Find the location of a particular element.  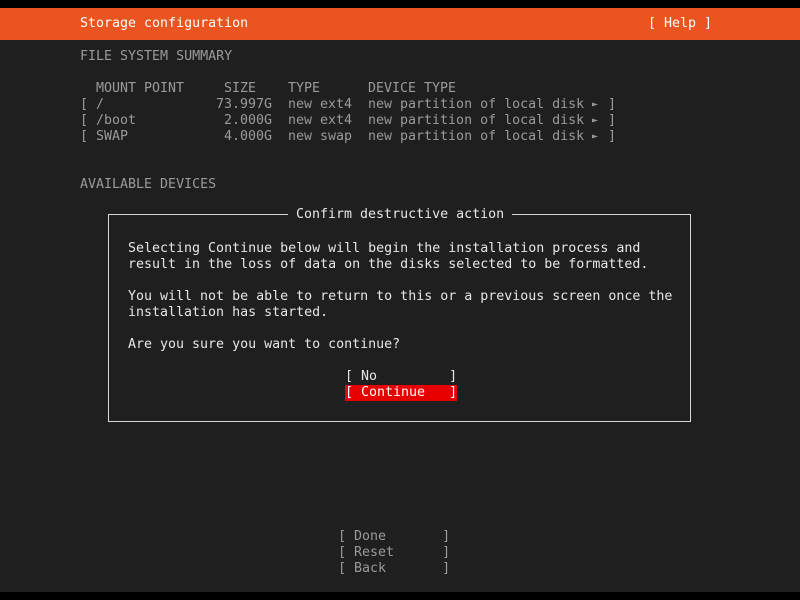

back-button: [ Back ] is located at coordinates (394, 569).